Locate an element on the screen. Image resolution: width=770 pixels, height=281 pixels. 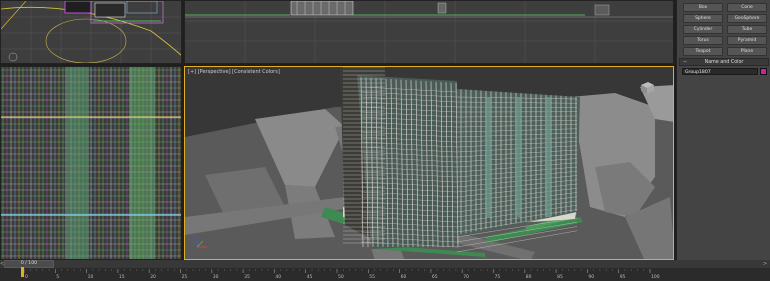
time-slider-next: > is located at coordinates (765, 264).